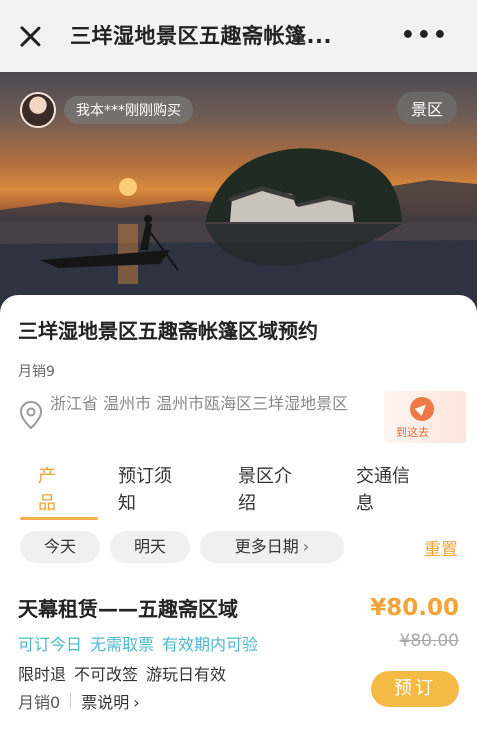 This screenshot has height=742, width=477. Describe the element at coordinates (71, 701) in the screenshot. I see `divider` at that location.